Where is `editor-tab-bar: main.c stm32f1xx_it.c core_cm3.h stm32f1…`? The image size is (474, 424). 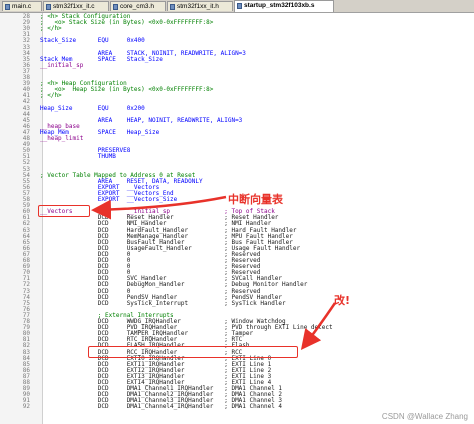 editor-tab-bar: main.c stm32f1xx_it.c core_cm3.h stm32f1… is located at coordinates (237, 6).